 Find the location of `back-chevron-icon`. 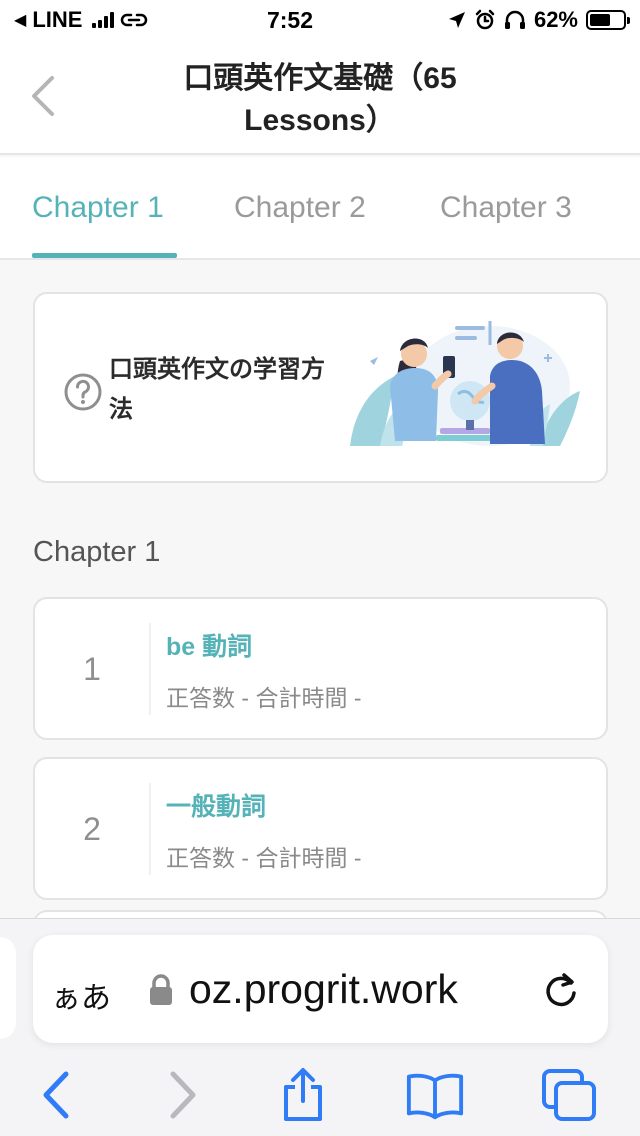

back-chevron-icon is located at coordinates (44, 96).